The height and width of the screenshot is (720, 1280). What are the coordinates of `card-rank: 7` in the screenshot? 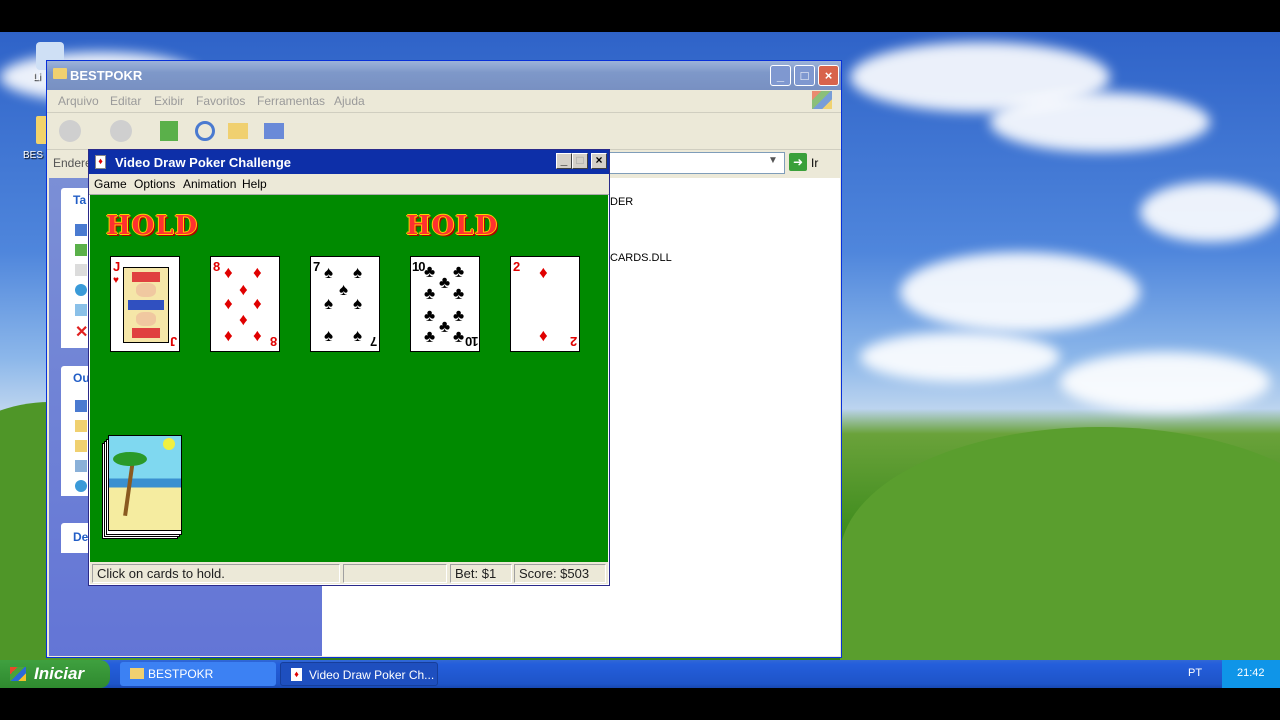 It's located at (317, 266).